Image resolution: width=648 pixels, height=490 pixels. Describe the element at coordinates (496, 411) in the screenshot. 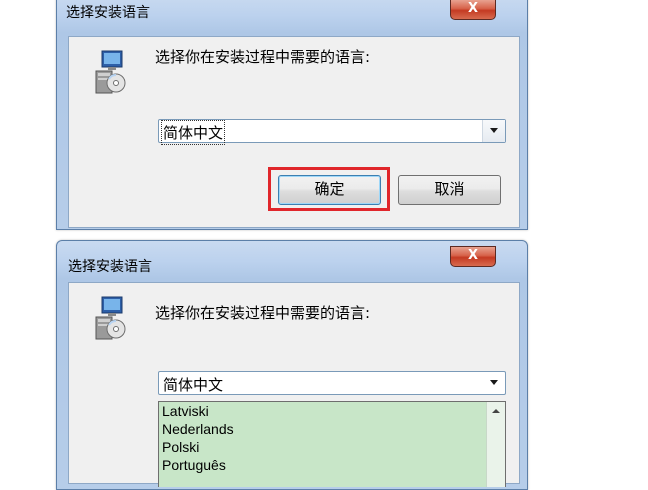

I see `scroll-up-icon` at that location.